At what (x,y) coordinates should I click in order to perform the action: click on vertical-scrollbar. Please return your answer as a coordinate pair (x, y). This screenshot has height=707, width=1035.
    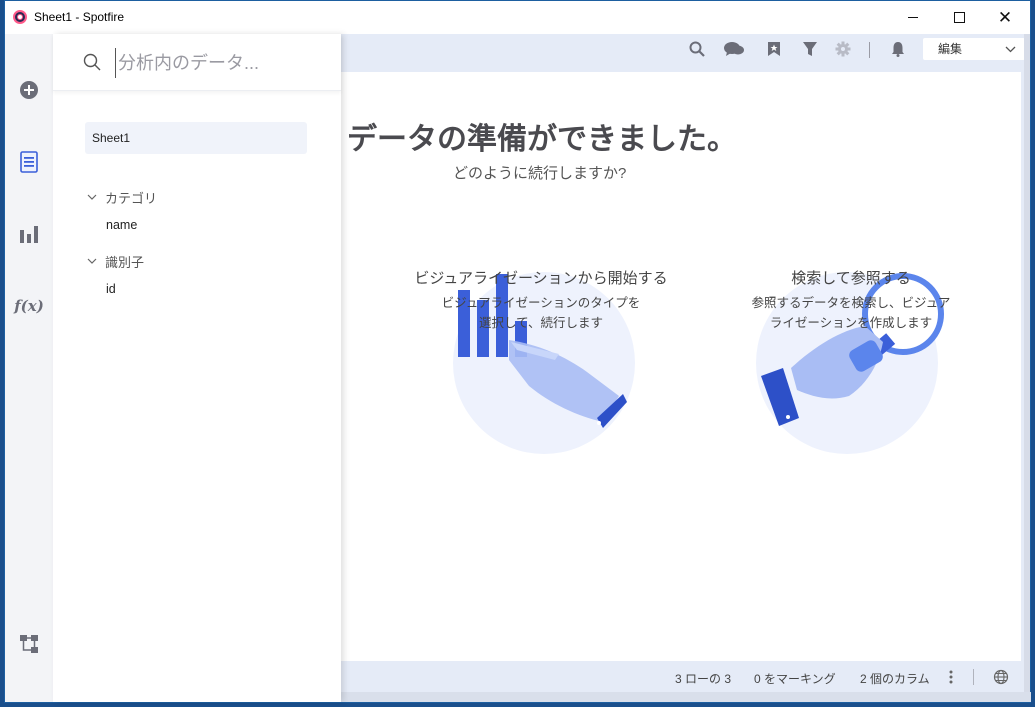
    Looking at the image, I should click on (1027, 364).